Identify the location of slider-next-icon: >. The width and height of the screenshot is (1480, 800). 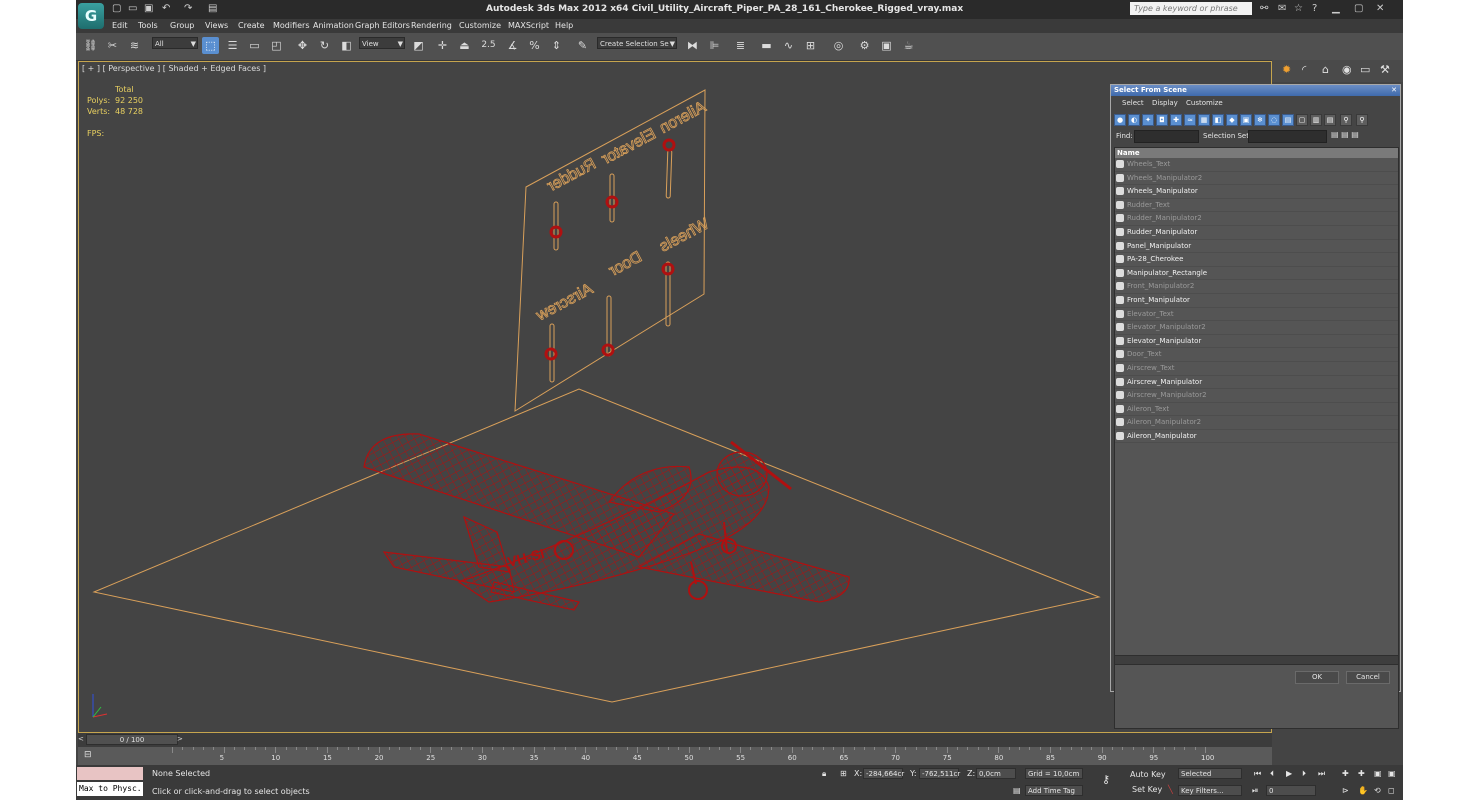
(180, 739).